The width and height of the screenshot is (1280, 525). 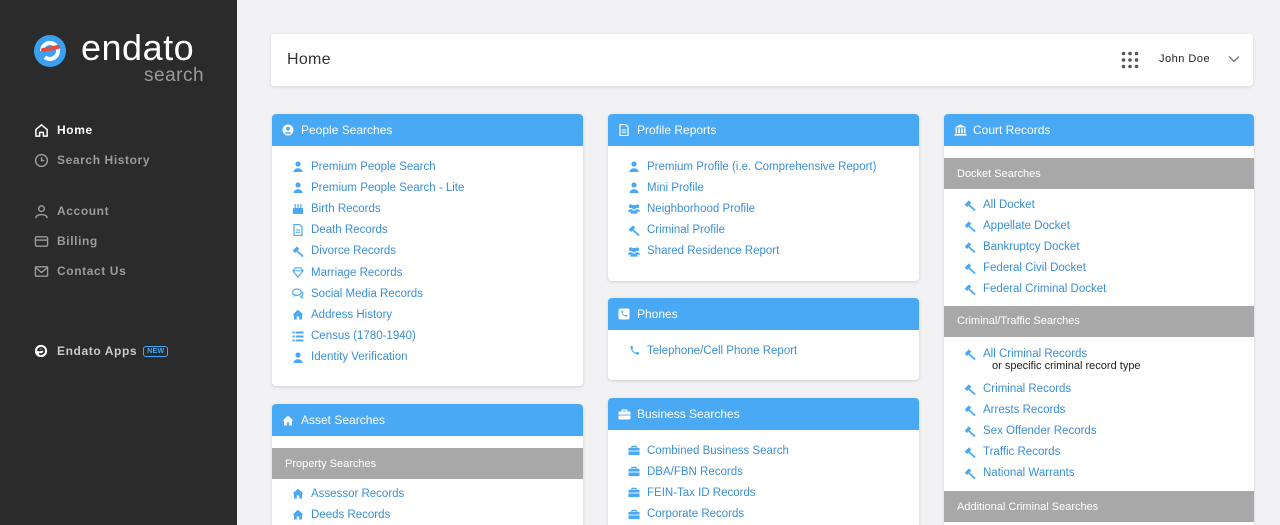 I want to click on people-searches-header: People Searches, so click(x=427, y=130).